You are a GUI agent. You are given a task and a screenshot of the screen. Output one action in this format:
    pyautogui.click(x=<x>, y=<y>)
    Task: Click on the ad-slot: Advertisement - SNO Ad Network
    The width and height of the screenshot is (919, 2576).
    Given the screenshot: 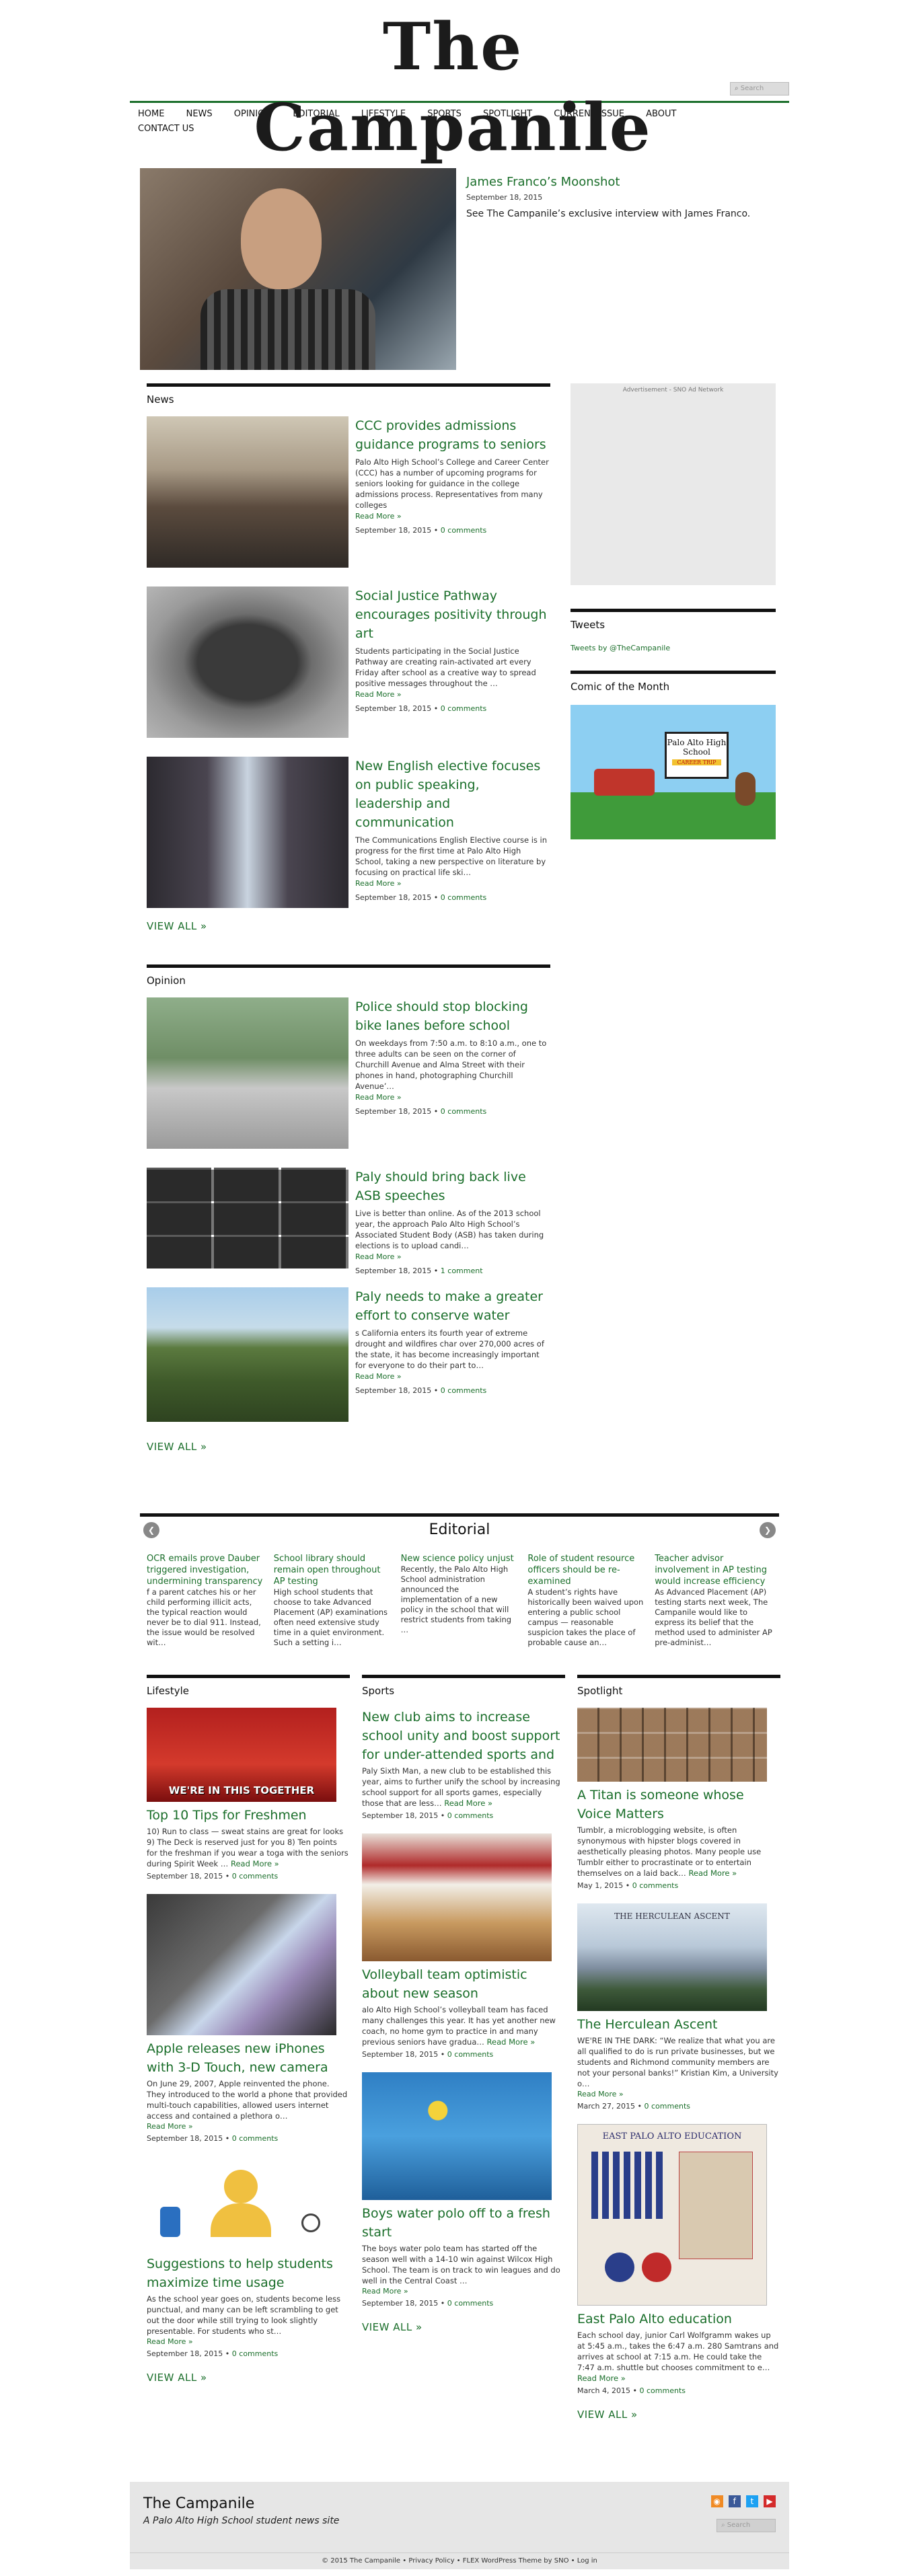 What is the action you would take?
    pyautogui.click(x=673, y=484)
    